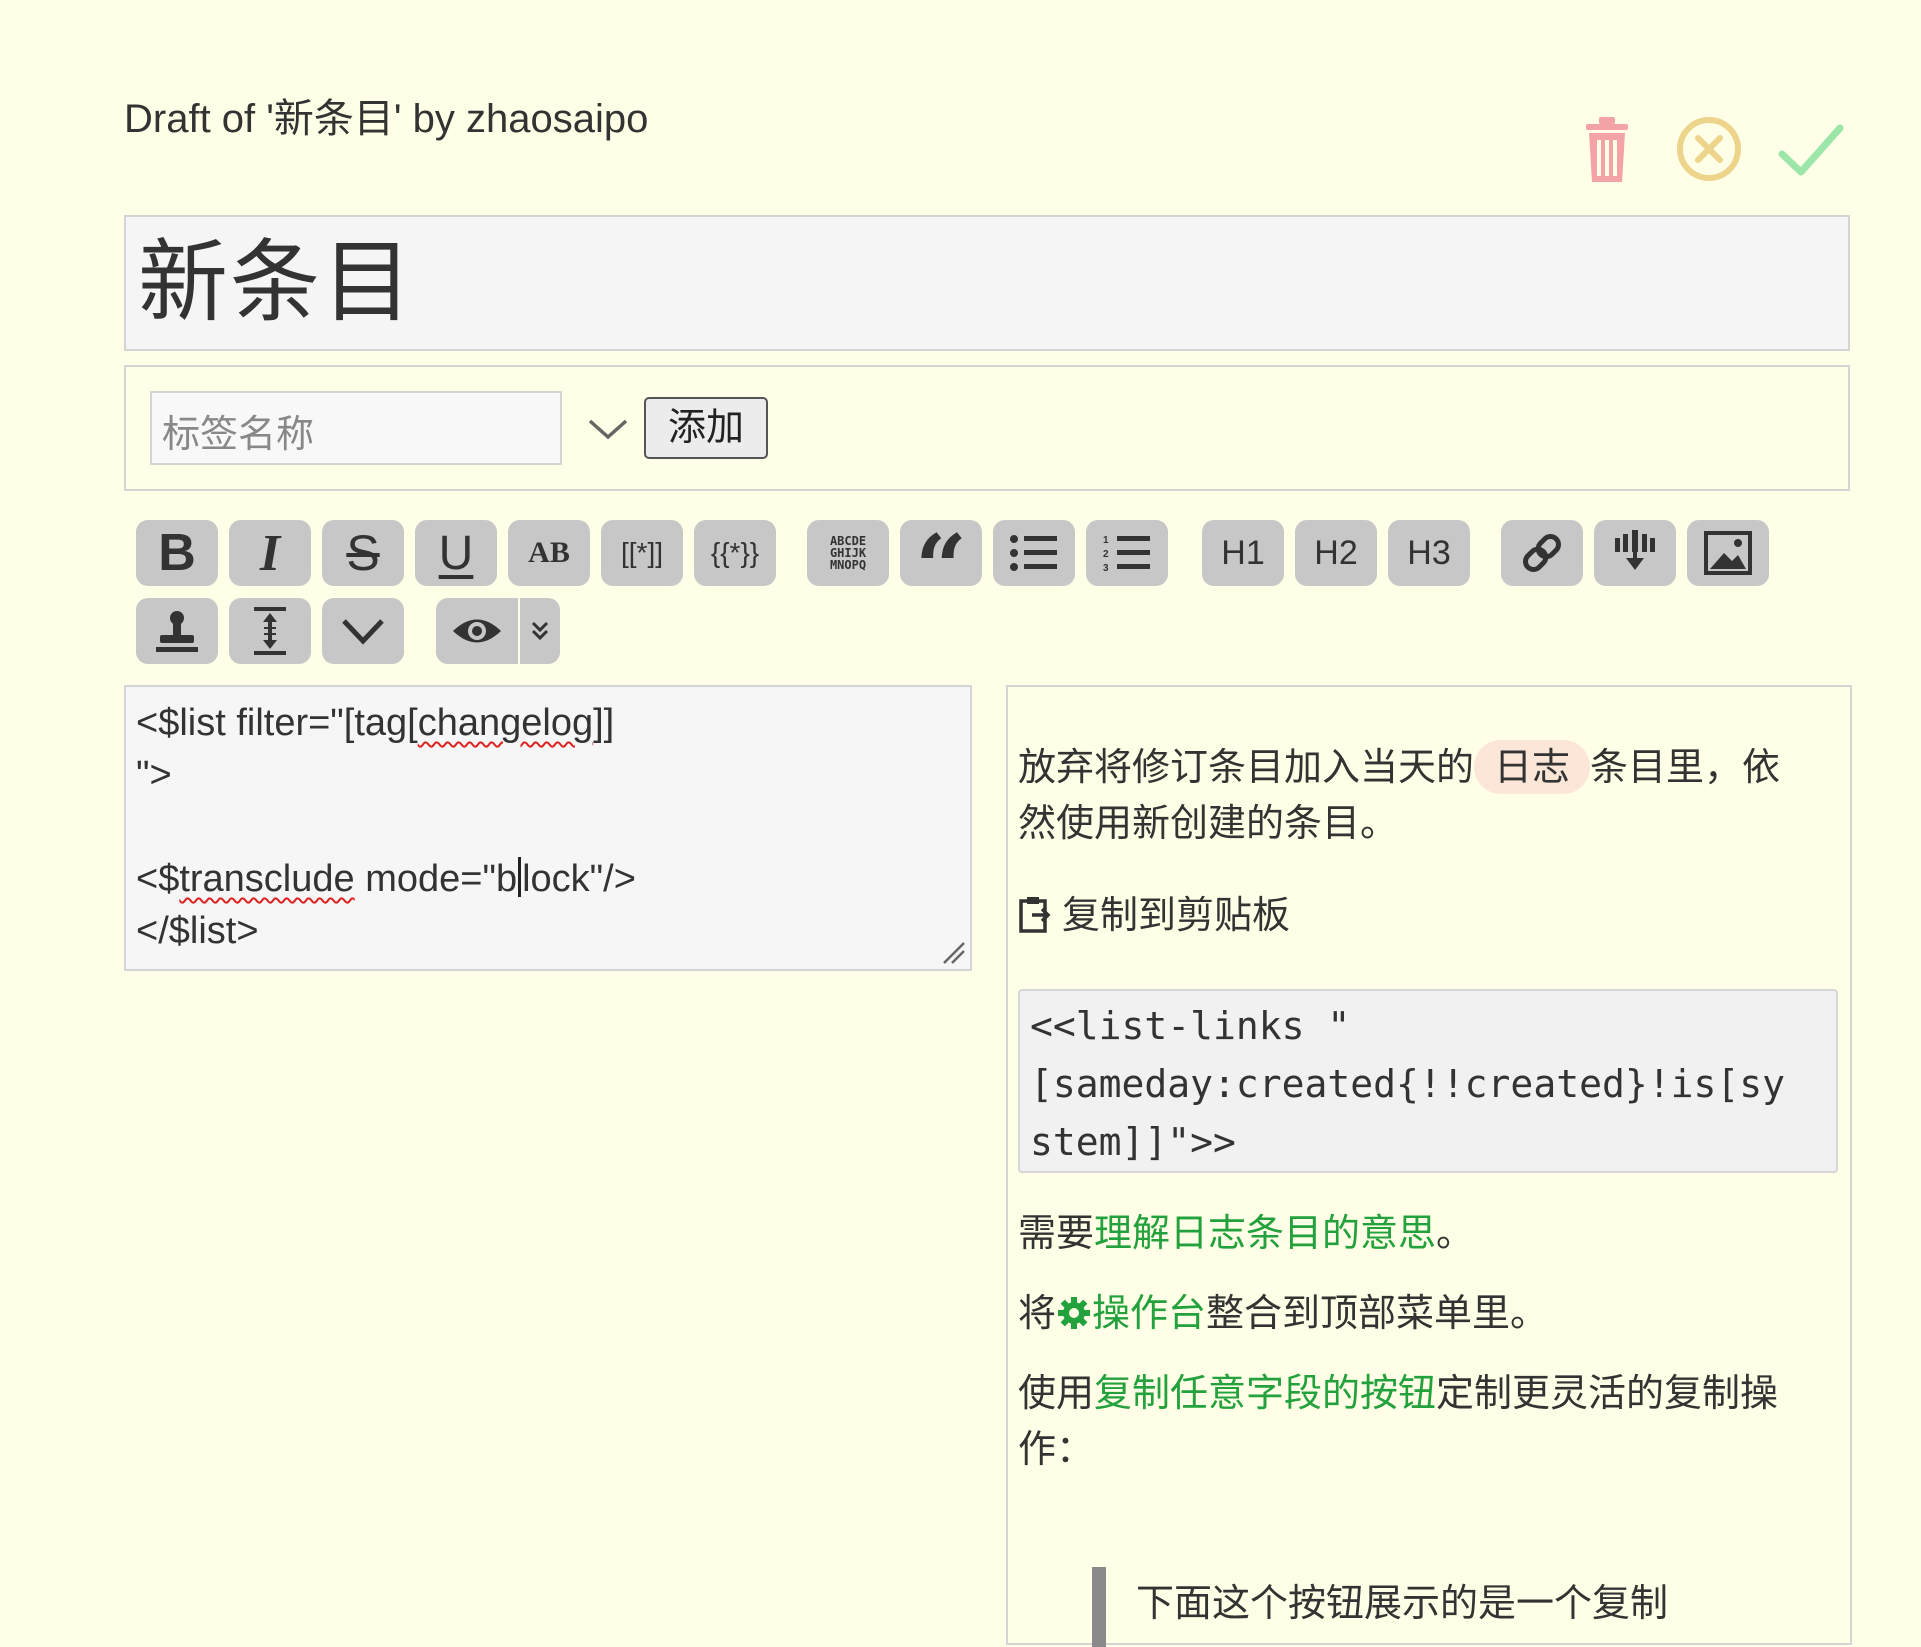 This screenshot has height=1647, width=1921. What do you see at coordinates (706, 428) in the screenshot?
I see `add-tag-button: 添加` at bounding box center [706, 428].